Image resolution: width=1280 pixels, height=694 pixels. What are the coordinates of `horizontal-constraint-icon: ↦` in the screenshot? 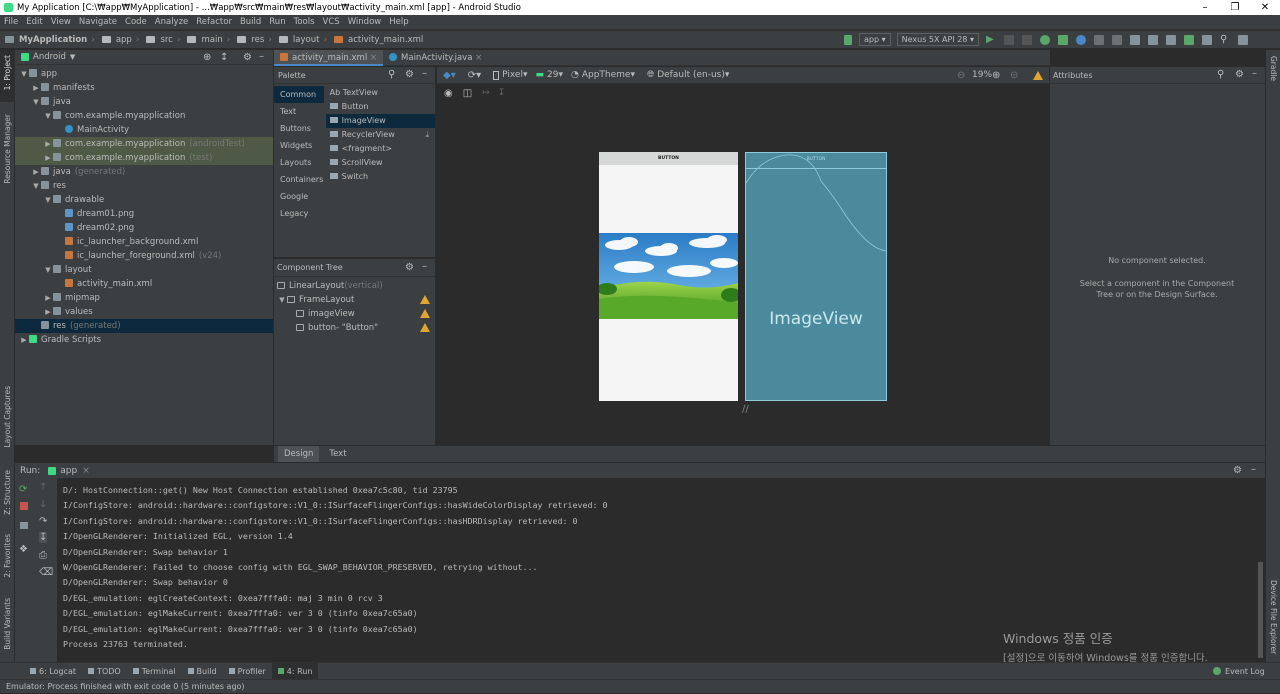 It's located at (486, 93).